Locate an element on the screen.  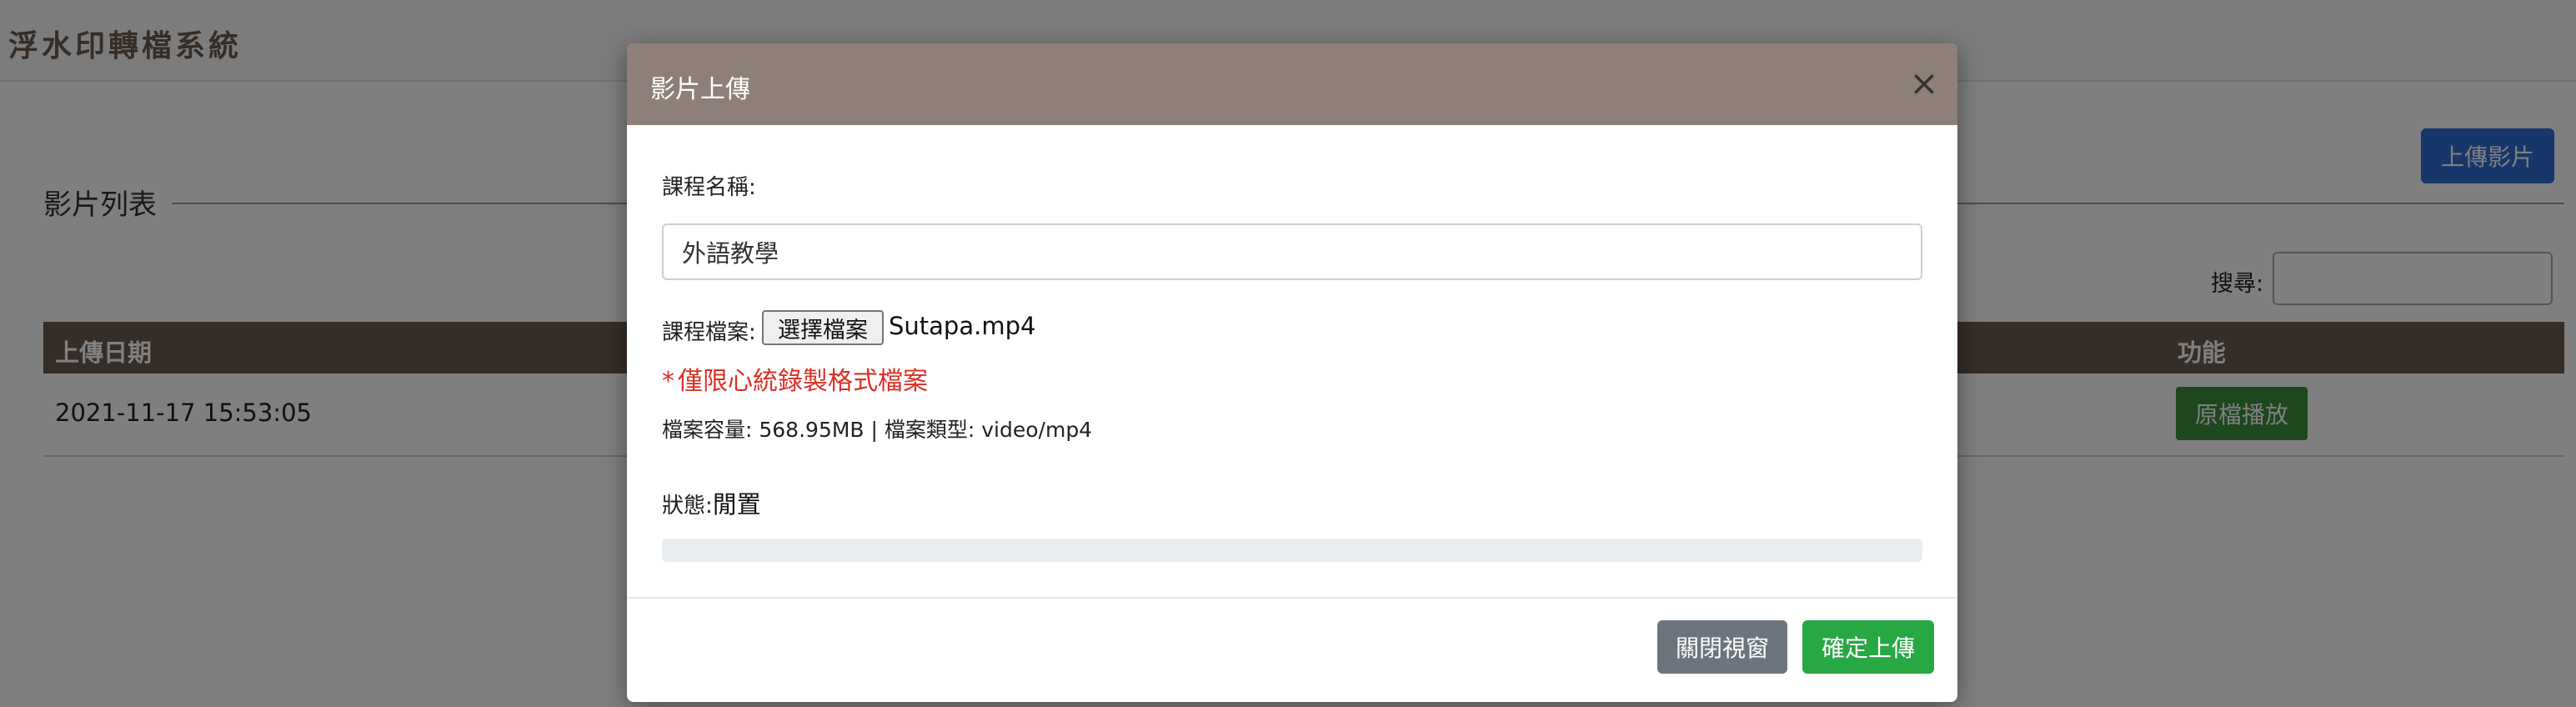
course-file-label: 課程檔案: is located at coordinates (709, 332).